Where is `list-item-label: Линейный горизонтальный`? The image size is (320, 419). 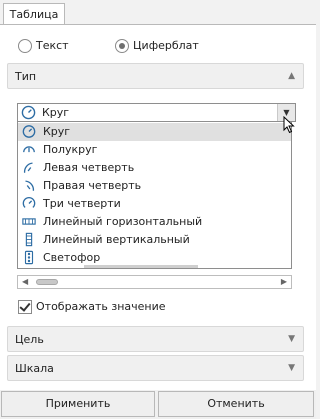
list-item-label: Линейный горизонтальный is located at coordinates (123, 221).